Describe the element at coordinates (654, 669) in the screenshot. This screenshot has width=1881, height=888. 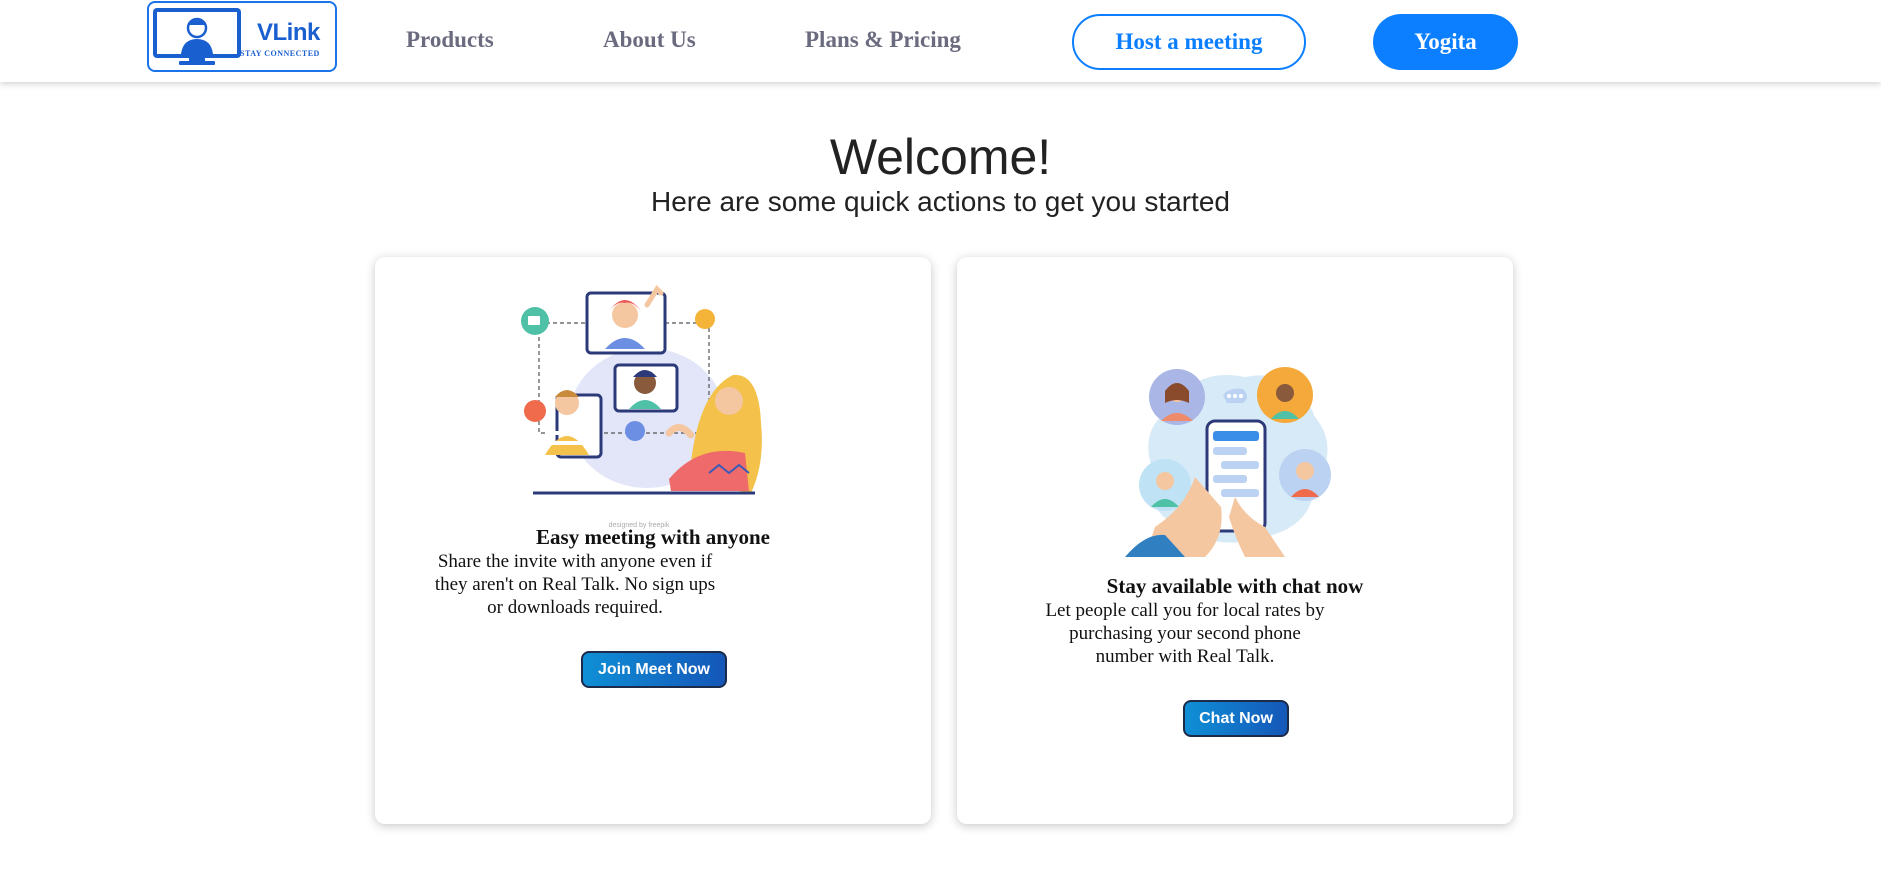
I see `join-meet-now-button: Join Meet Now` at that location.